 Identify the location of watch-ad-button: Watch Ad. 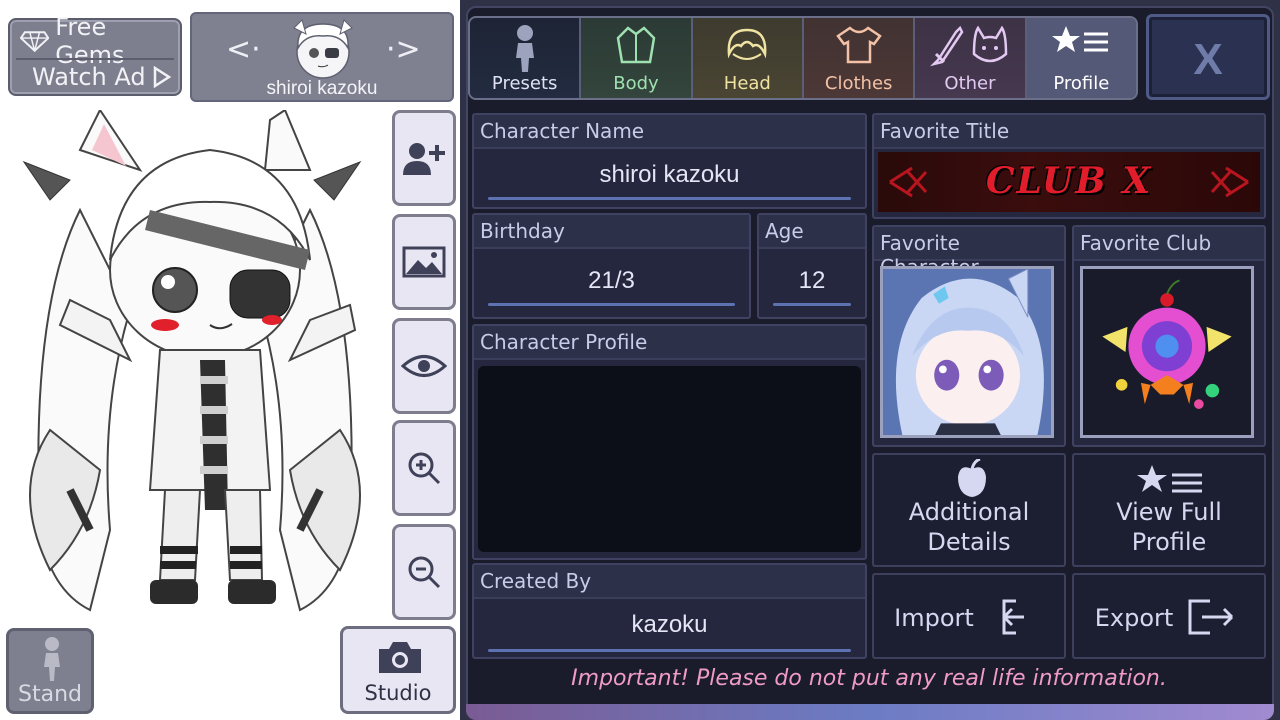
(102, 77).